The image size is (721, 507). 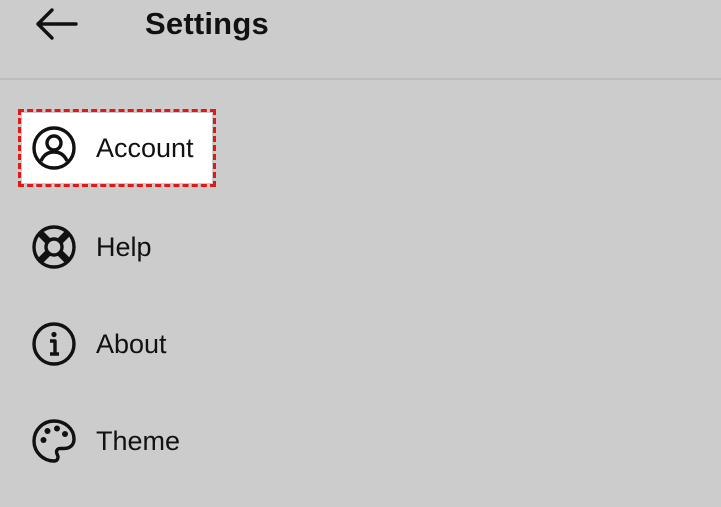 I want to click on lifebuoy-icon, so click(x=54, y=247).